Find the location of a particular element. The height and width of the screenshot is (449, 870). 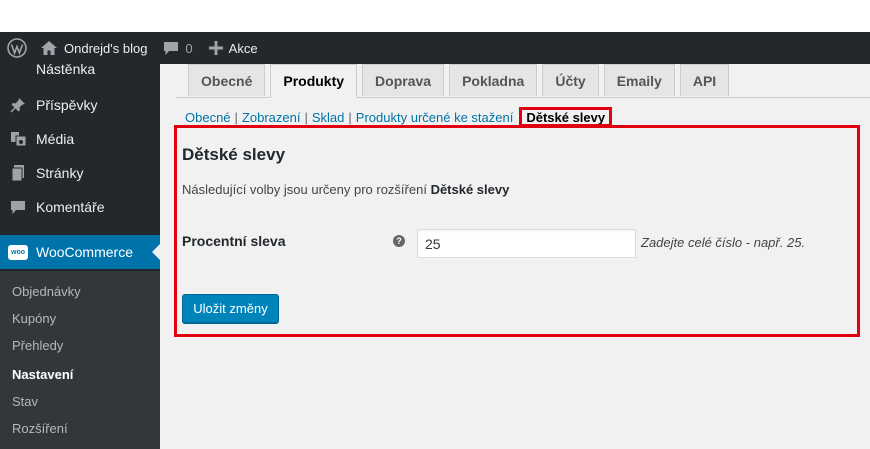

media-icon is located at coordinates (18, 139).